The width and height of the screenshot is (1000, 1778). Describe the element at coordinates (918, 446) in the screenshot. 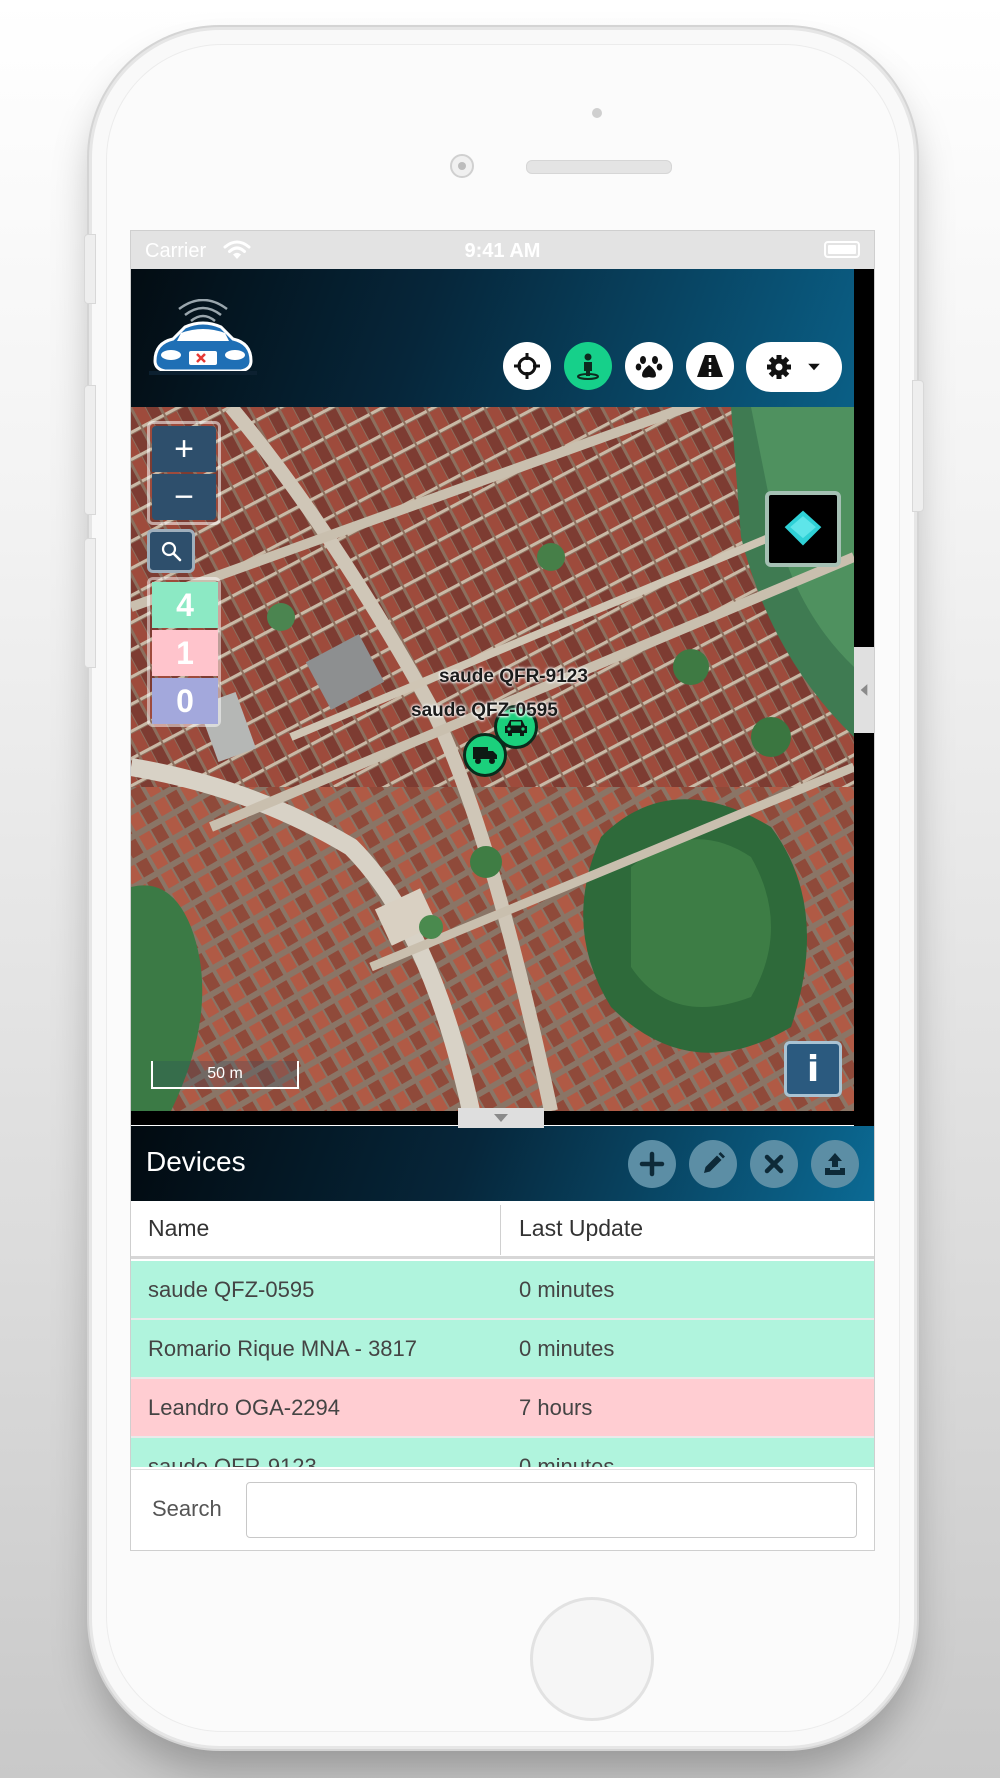

I see `power-button` at that location.